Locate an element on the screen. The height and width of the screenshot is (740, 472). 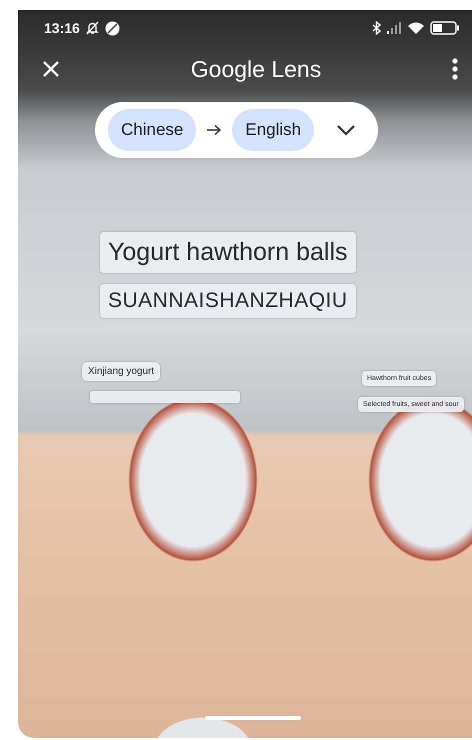
more-options-icon is located at coordinates (455, 69).